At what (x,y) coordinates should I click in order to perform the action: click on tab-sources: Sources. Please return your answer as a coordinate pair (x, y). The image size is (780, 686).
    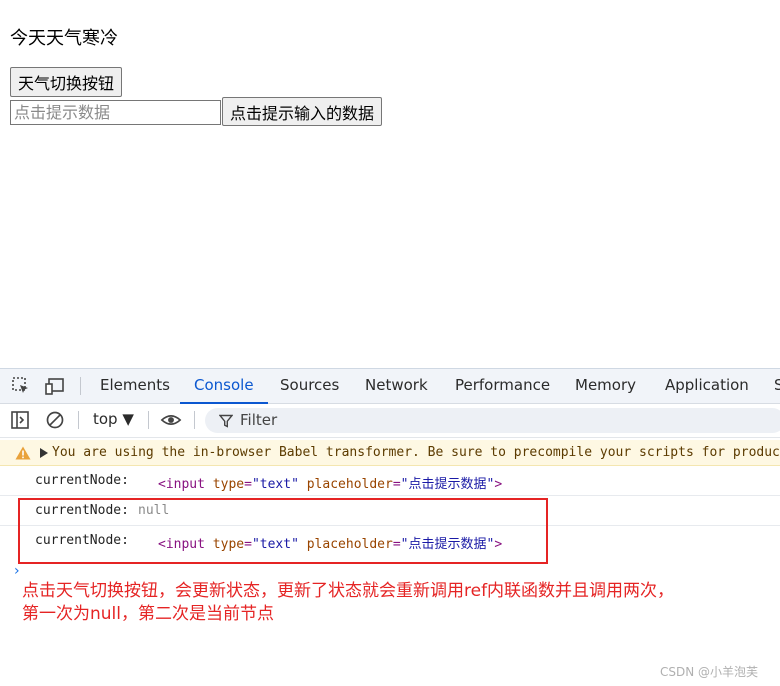
    Looking at the image, I should click on (309, 386).